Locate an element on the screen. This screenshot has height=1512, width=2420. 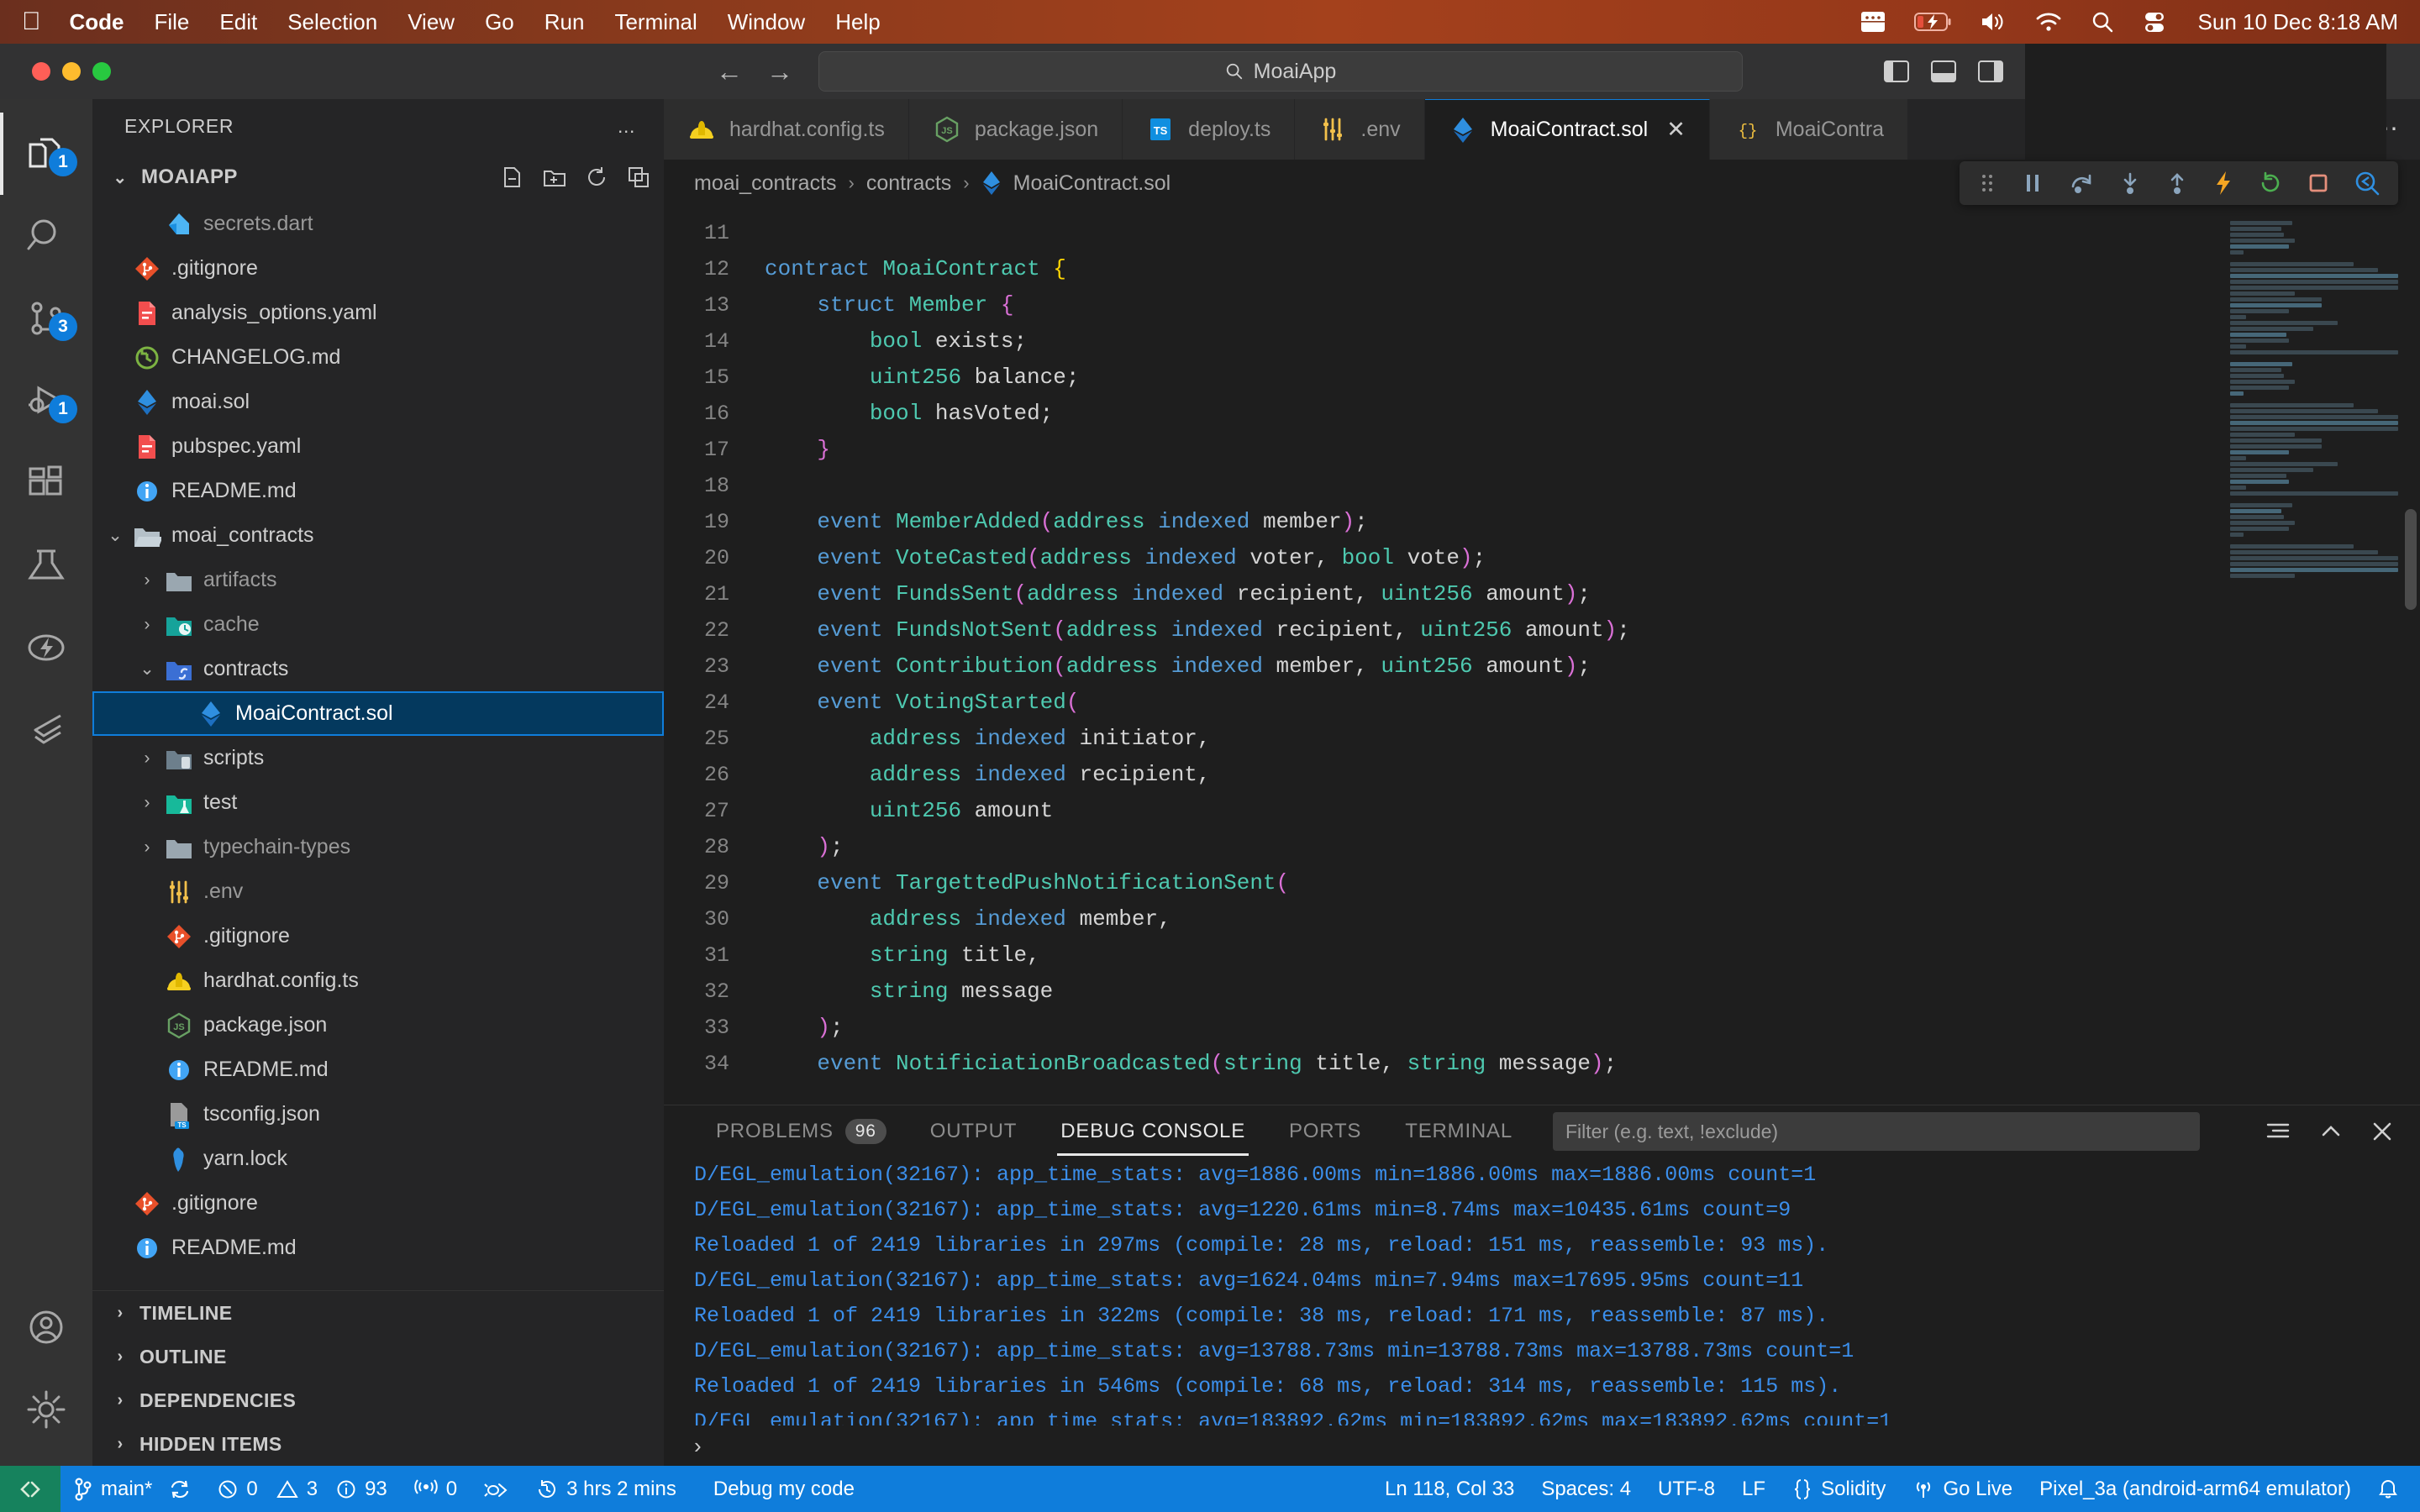
explorer-actions is located at coordinates (582, 177).